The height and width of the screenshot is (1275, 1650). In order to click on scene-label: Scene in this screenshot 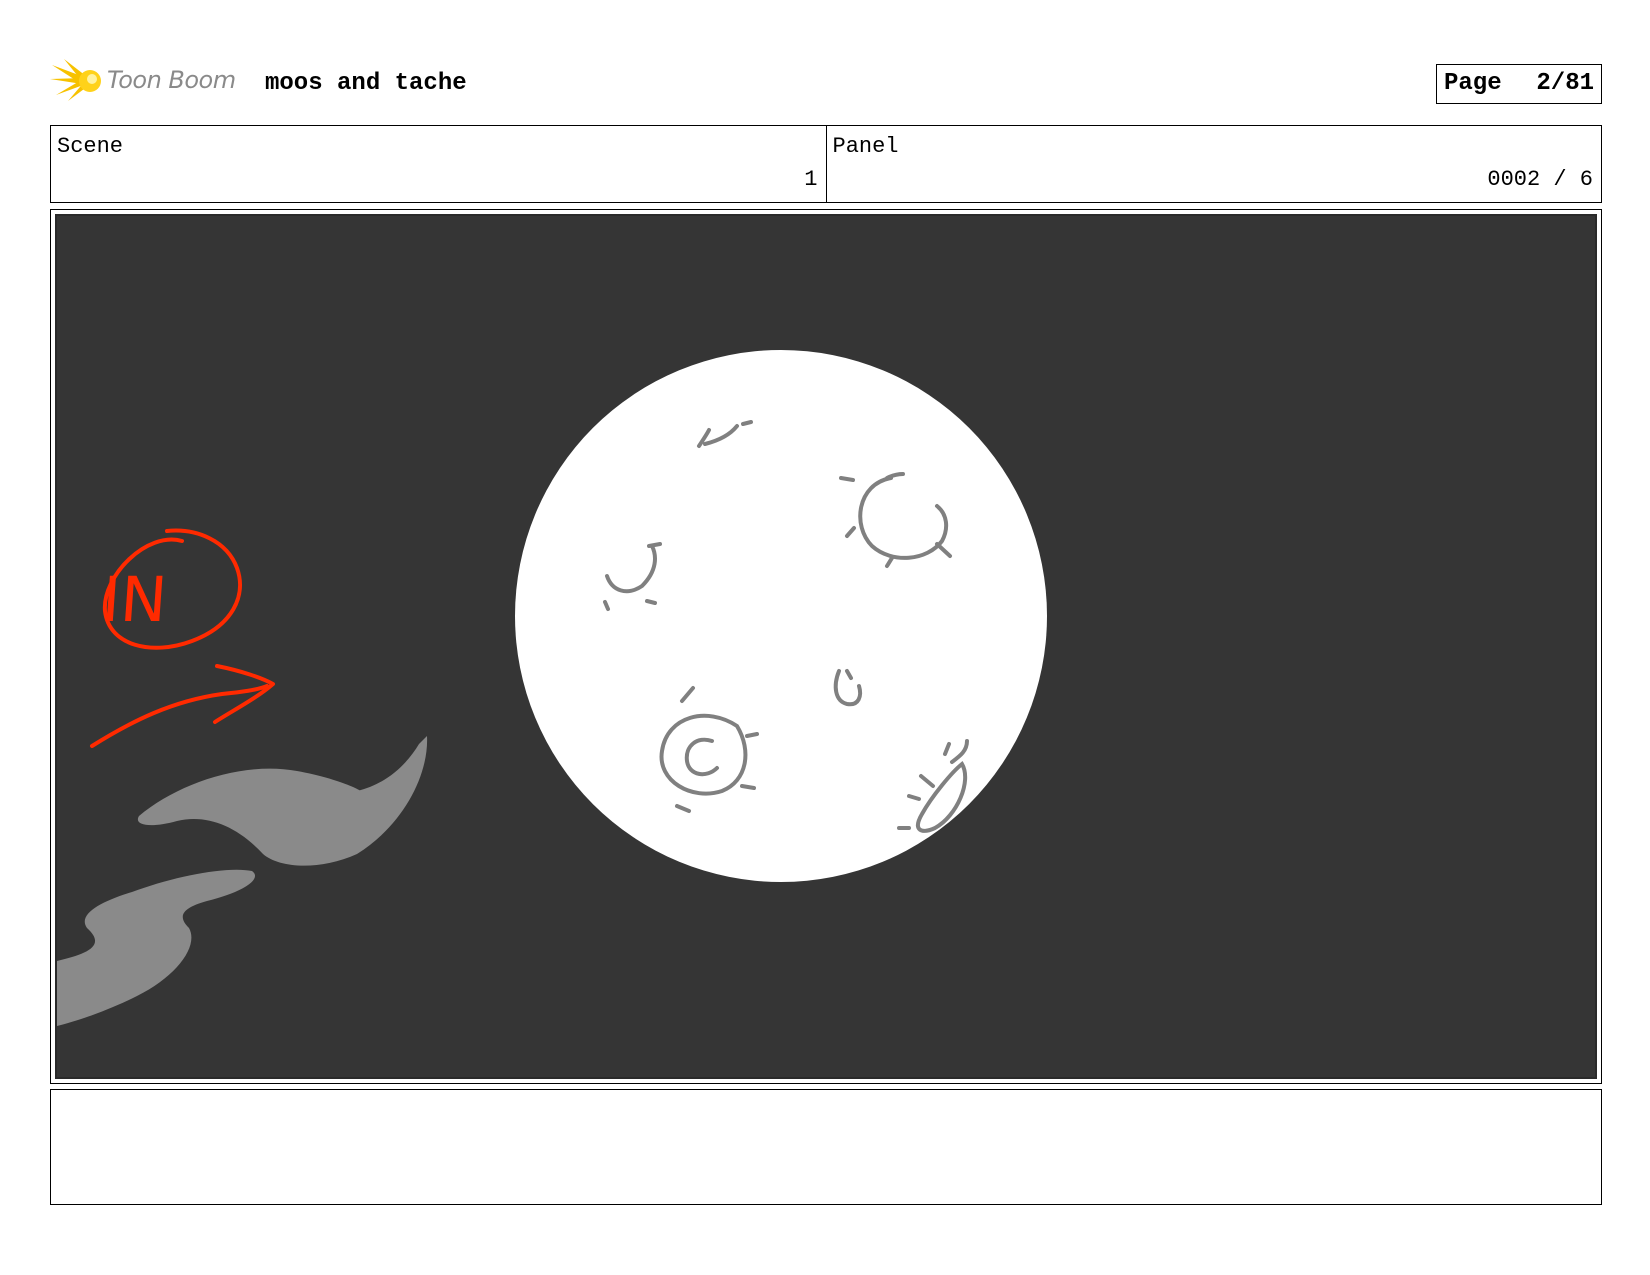, I will do `click(90, 146)`.